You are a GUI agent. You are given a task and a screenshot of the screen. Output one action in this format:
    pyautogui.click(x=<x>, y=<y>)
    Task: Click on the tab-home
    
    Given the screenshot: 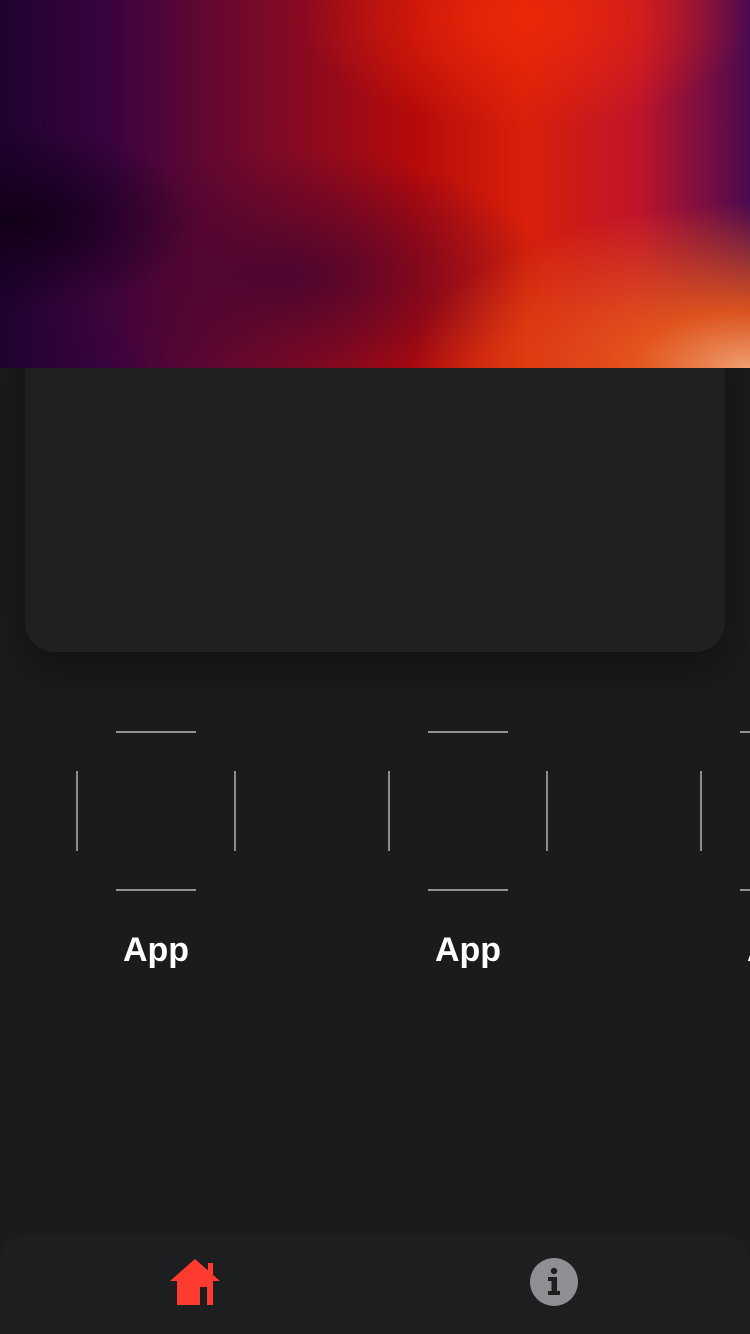 What is the action you would take?
    pyautogui.click(x=195, y=1282)
    